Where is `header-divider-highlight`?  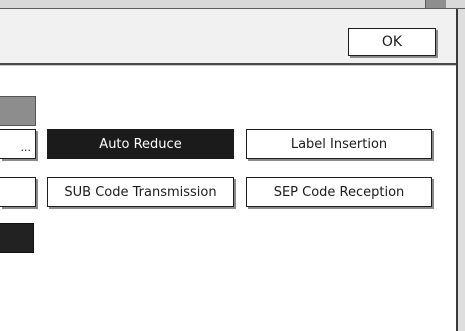
header-divider-highlight is located at coordinates (229, 65).